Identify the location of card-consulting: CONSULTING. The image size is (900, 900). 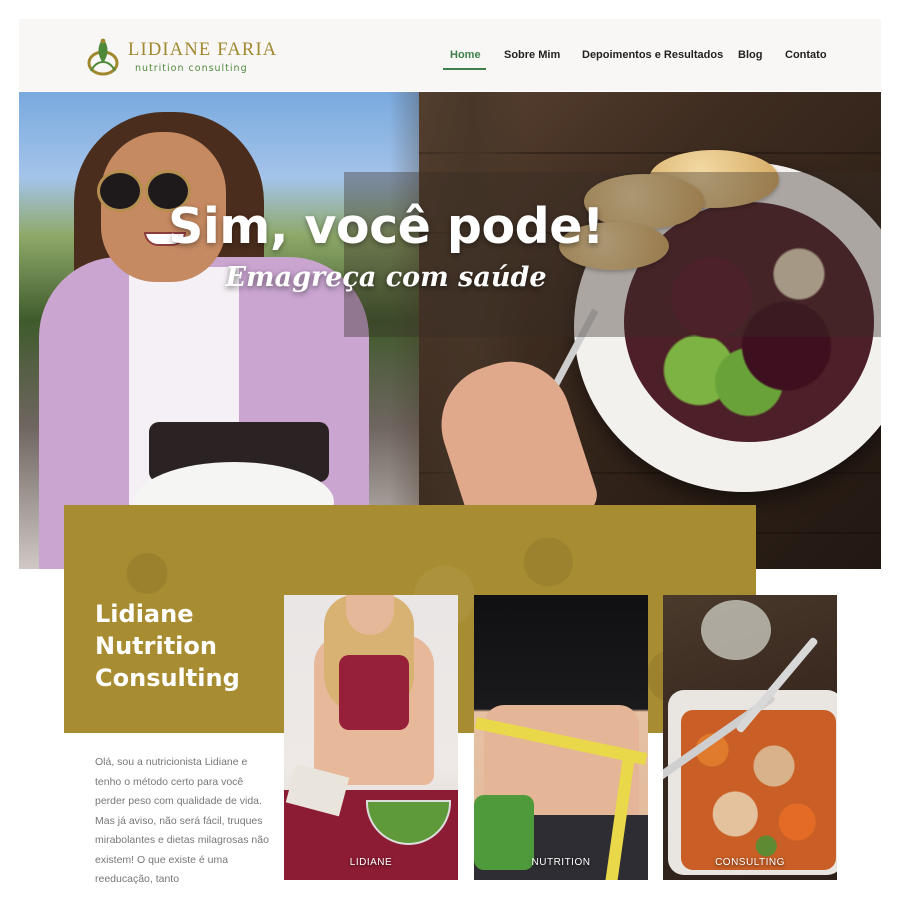
(750, 737).